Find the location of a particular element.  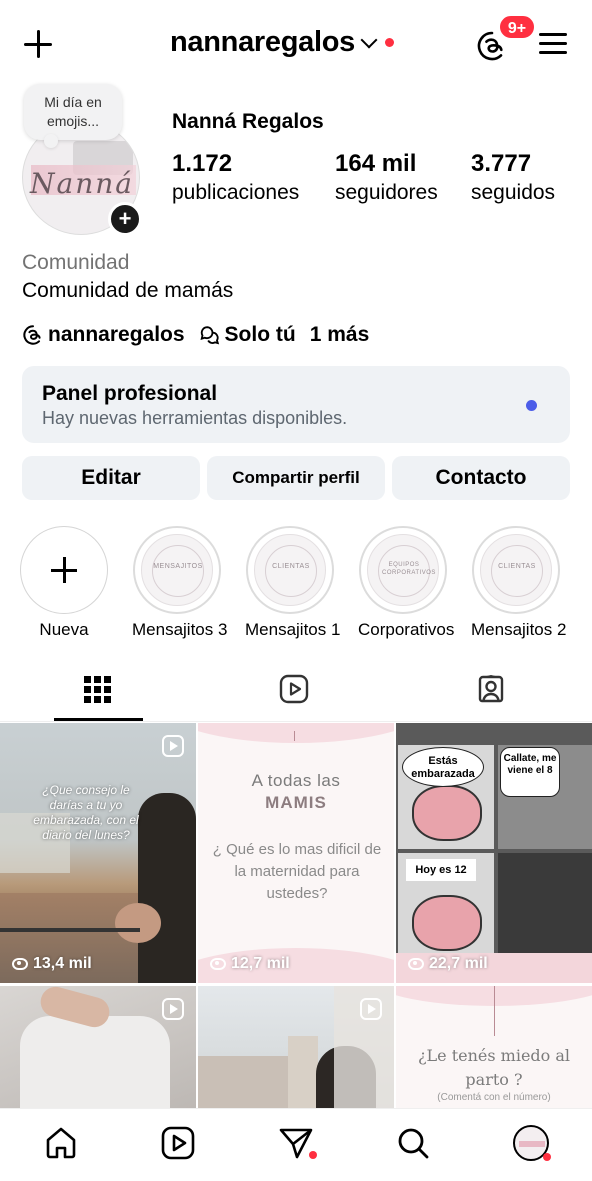

speech-bubble: Hoy es 12 is located at coordinates (441, 870).